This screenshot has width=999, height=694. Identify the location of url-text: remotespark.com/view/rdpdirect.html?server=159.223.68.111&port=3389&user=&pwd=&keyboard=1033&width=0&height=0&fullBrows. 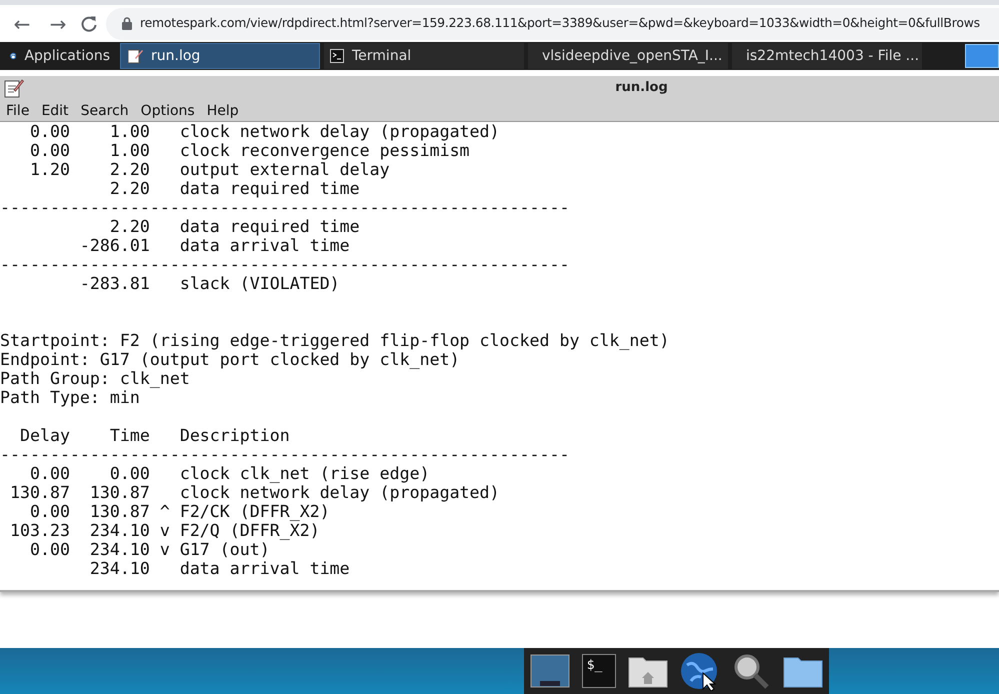
(560, 23).